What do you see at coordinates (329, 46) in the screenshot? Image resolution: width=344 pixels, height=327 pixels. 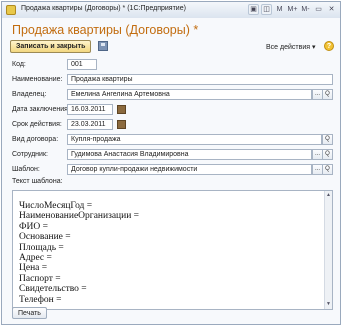 I see `help-icon: ?` at bounding box center [329, 46].